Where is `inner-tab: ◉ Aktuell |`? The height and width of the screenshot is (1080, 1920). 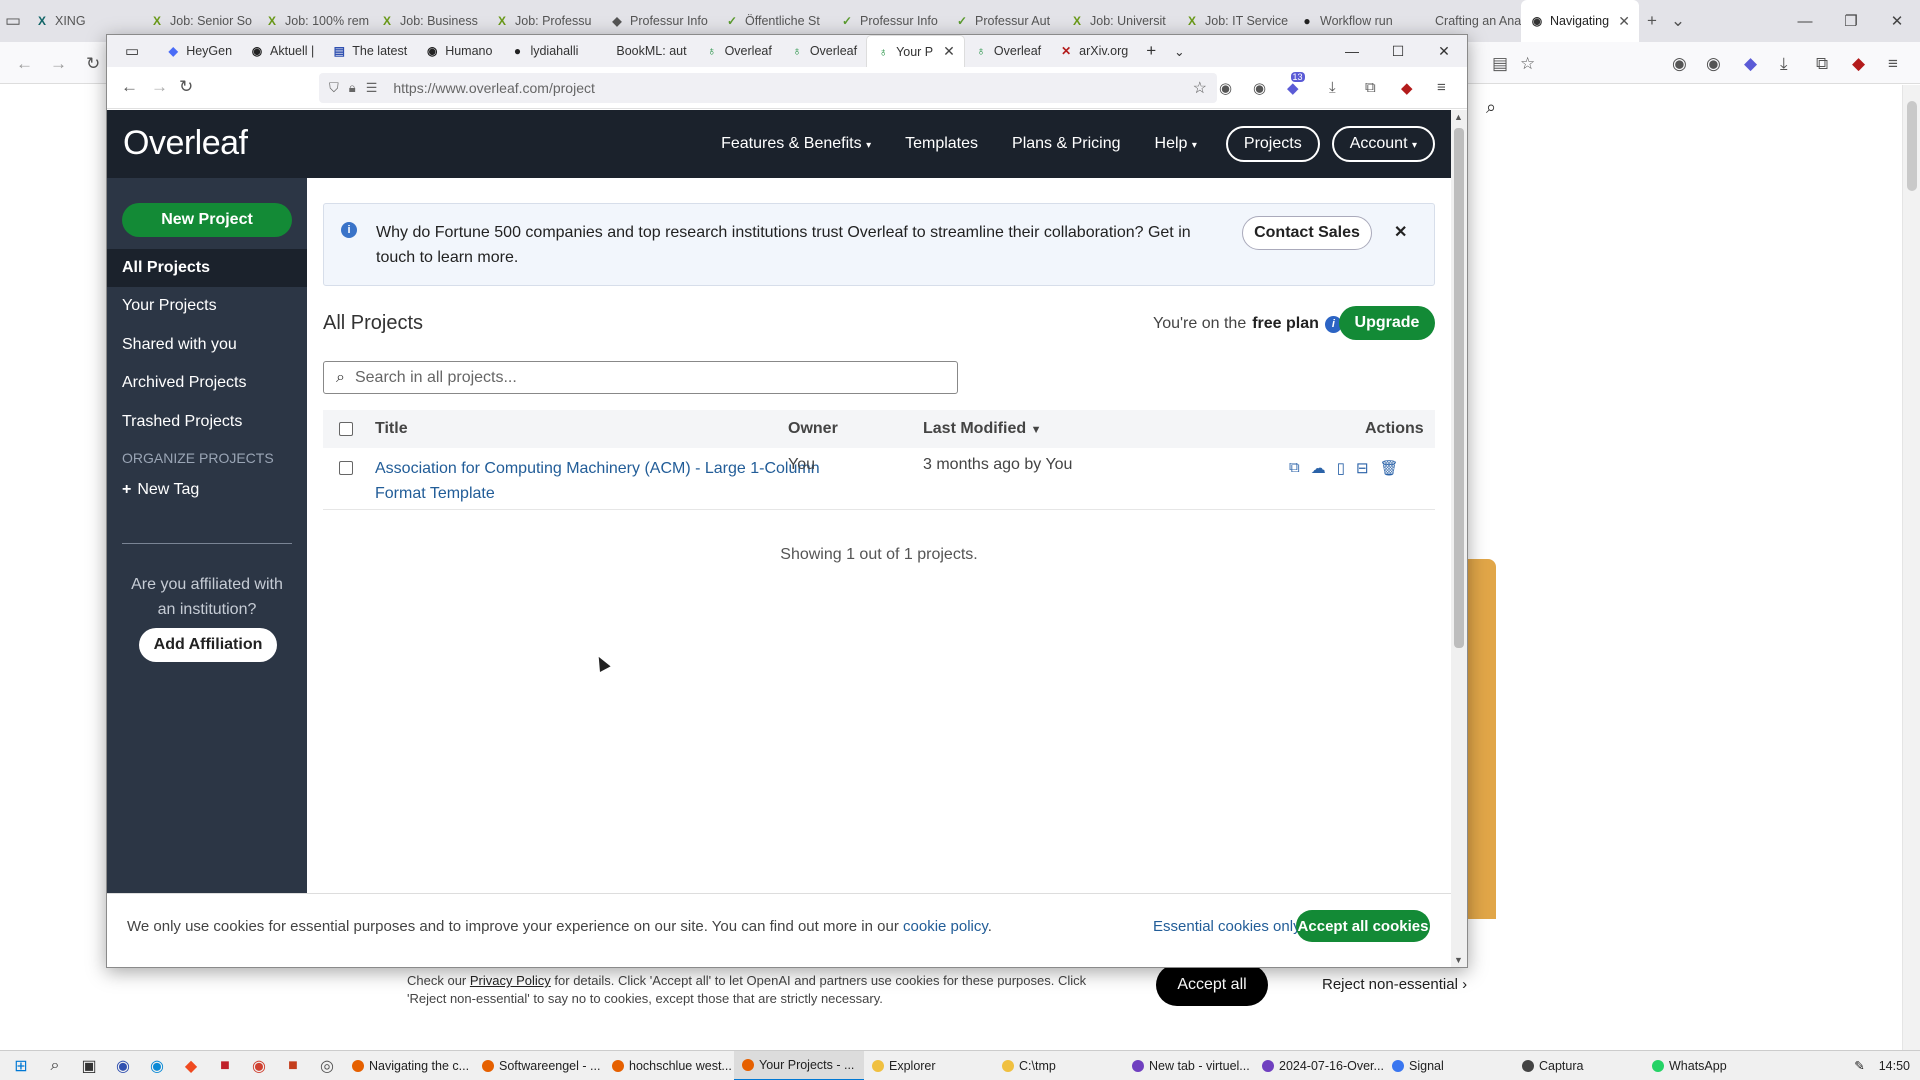 inner-tab: ◉ Aktuell | is located at coordinates (282, 51).